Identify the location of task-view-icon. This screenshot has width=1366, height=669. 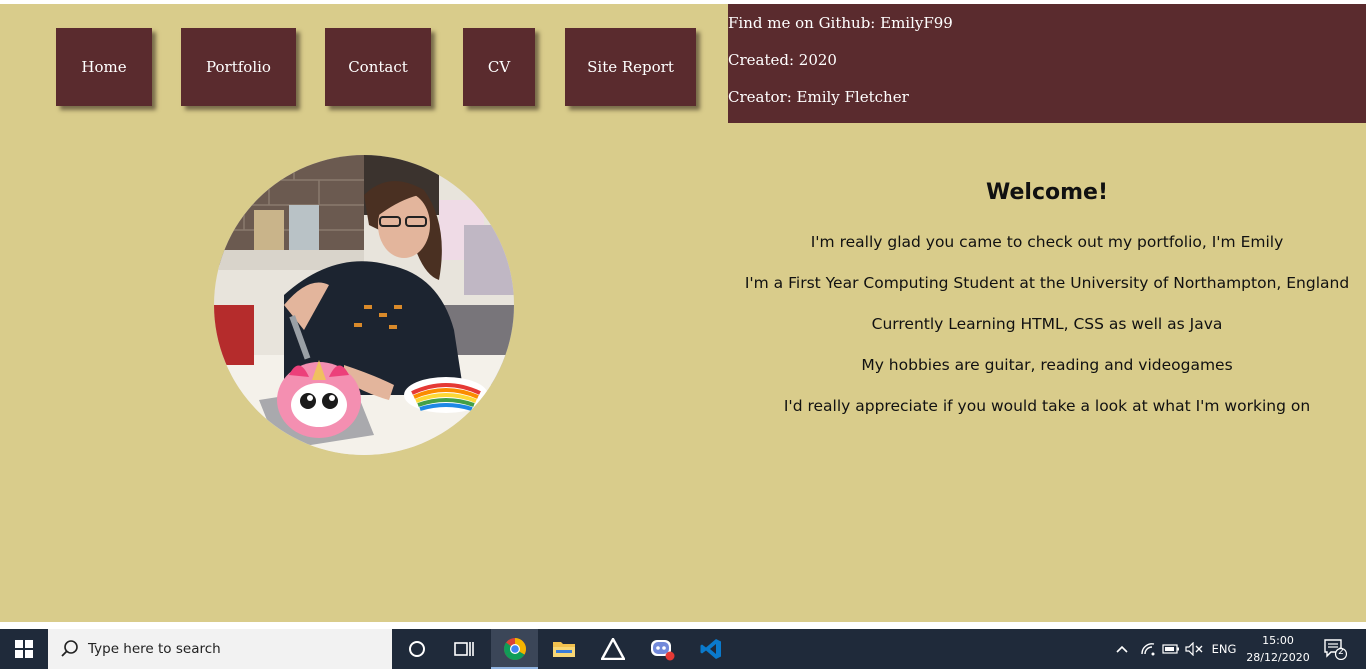
(463, 649).